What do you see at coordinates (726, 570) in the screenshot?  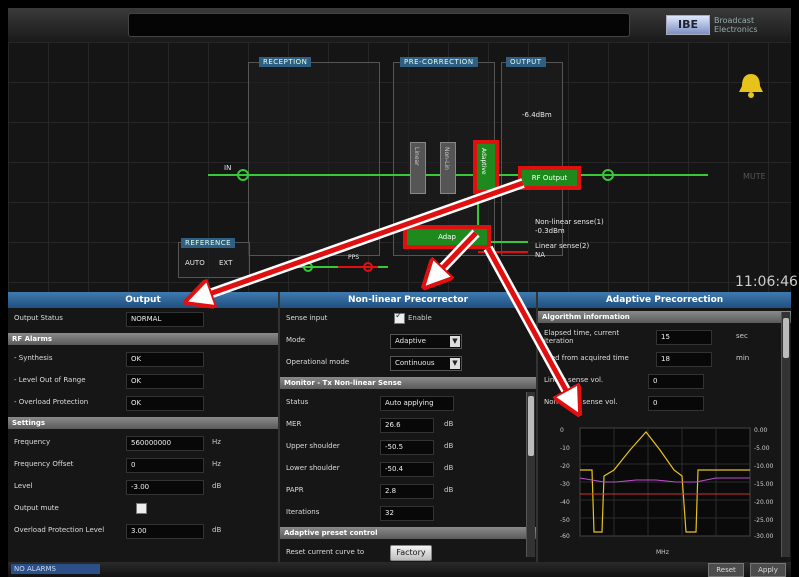 I see `reset-button: Reset` at bounding box center [726, 570].